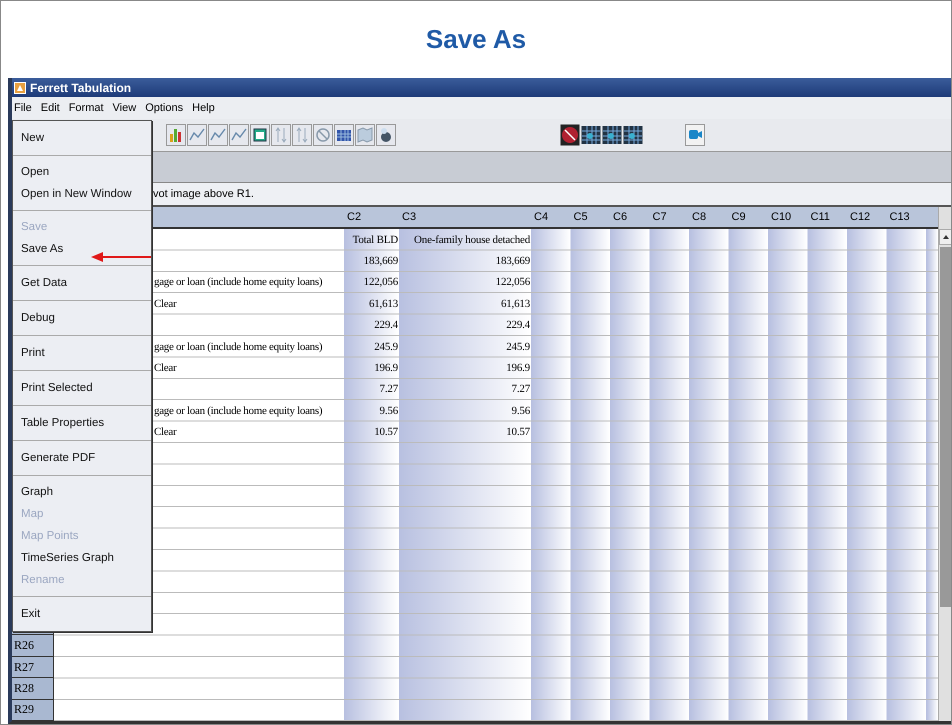  What do you see at coordinates (203, 108) in the screenshot?
I see `menu-bar-item: Help` at bounding box center [203, 108].